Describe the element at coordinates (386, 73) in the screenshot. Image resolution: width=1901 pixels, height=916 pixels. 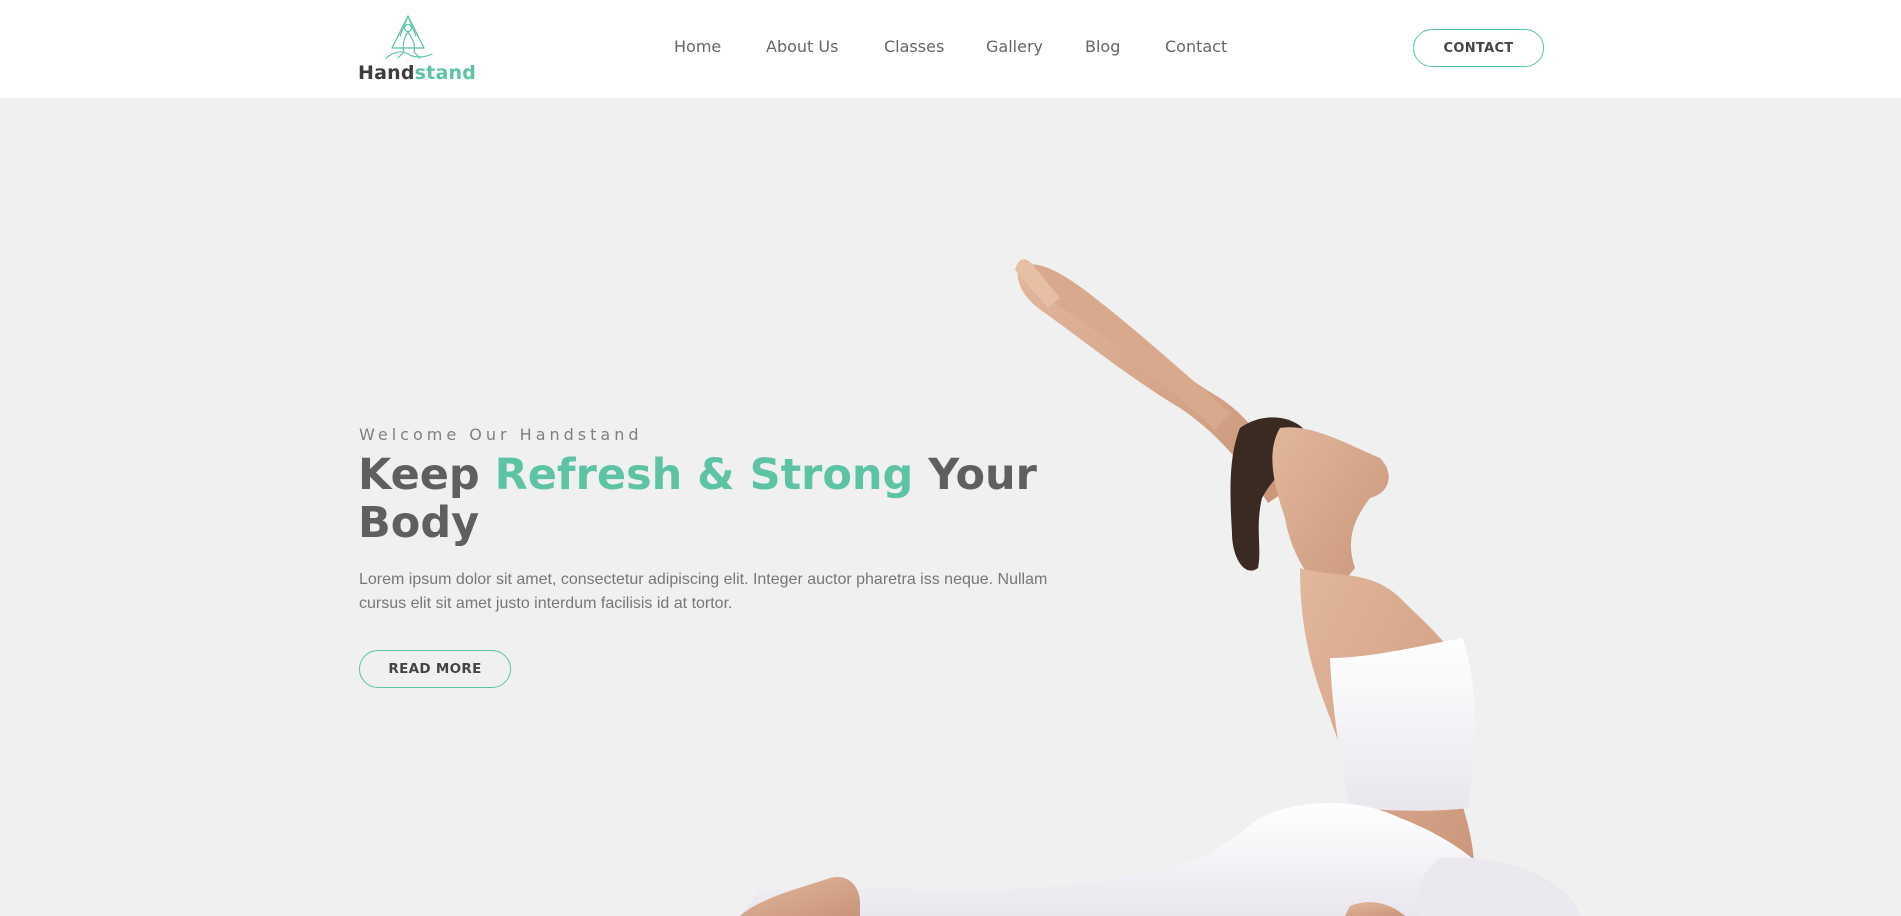
I see `logo-text-part1: Hand` at that location.